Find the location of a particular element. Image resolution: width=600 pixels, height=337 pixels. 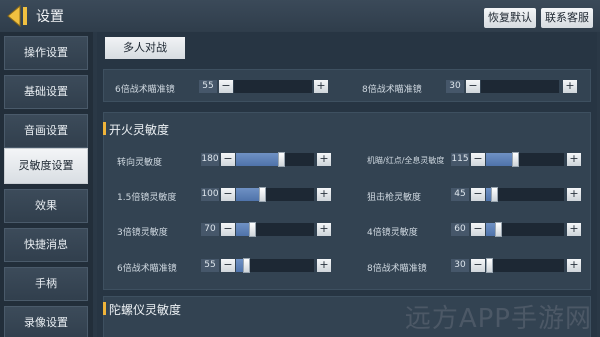

back-button is located at coordinates (18, 16).